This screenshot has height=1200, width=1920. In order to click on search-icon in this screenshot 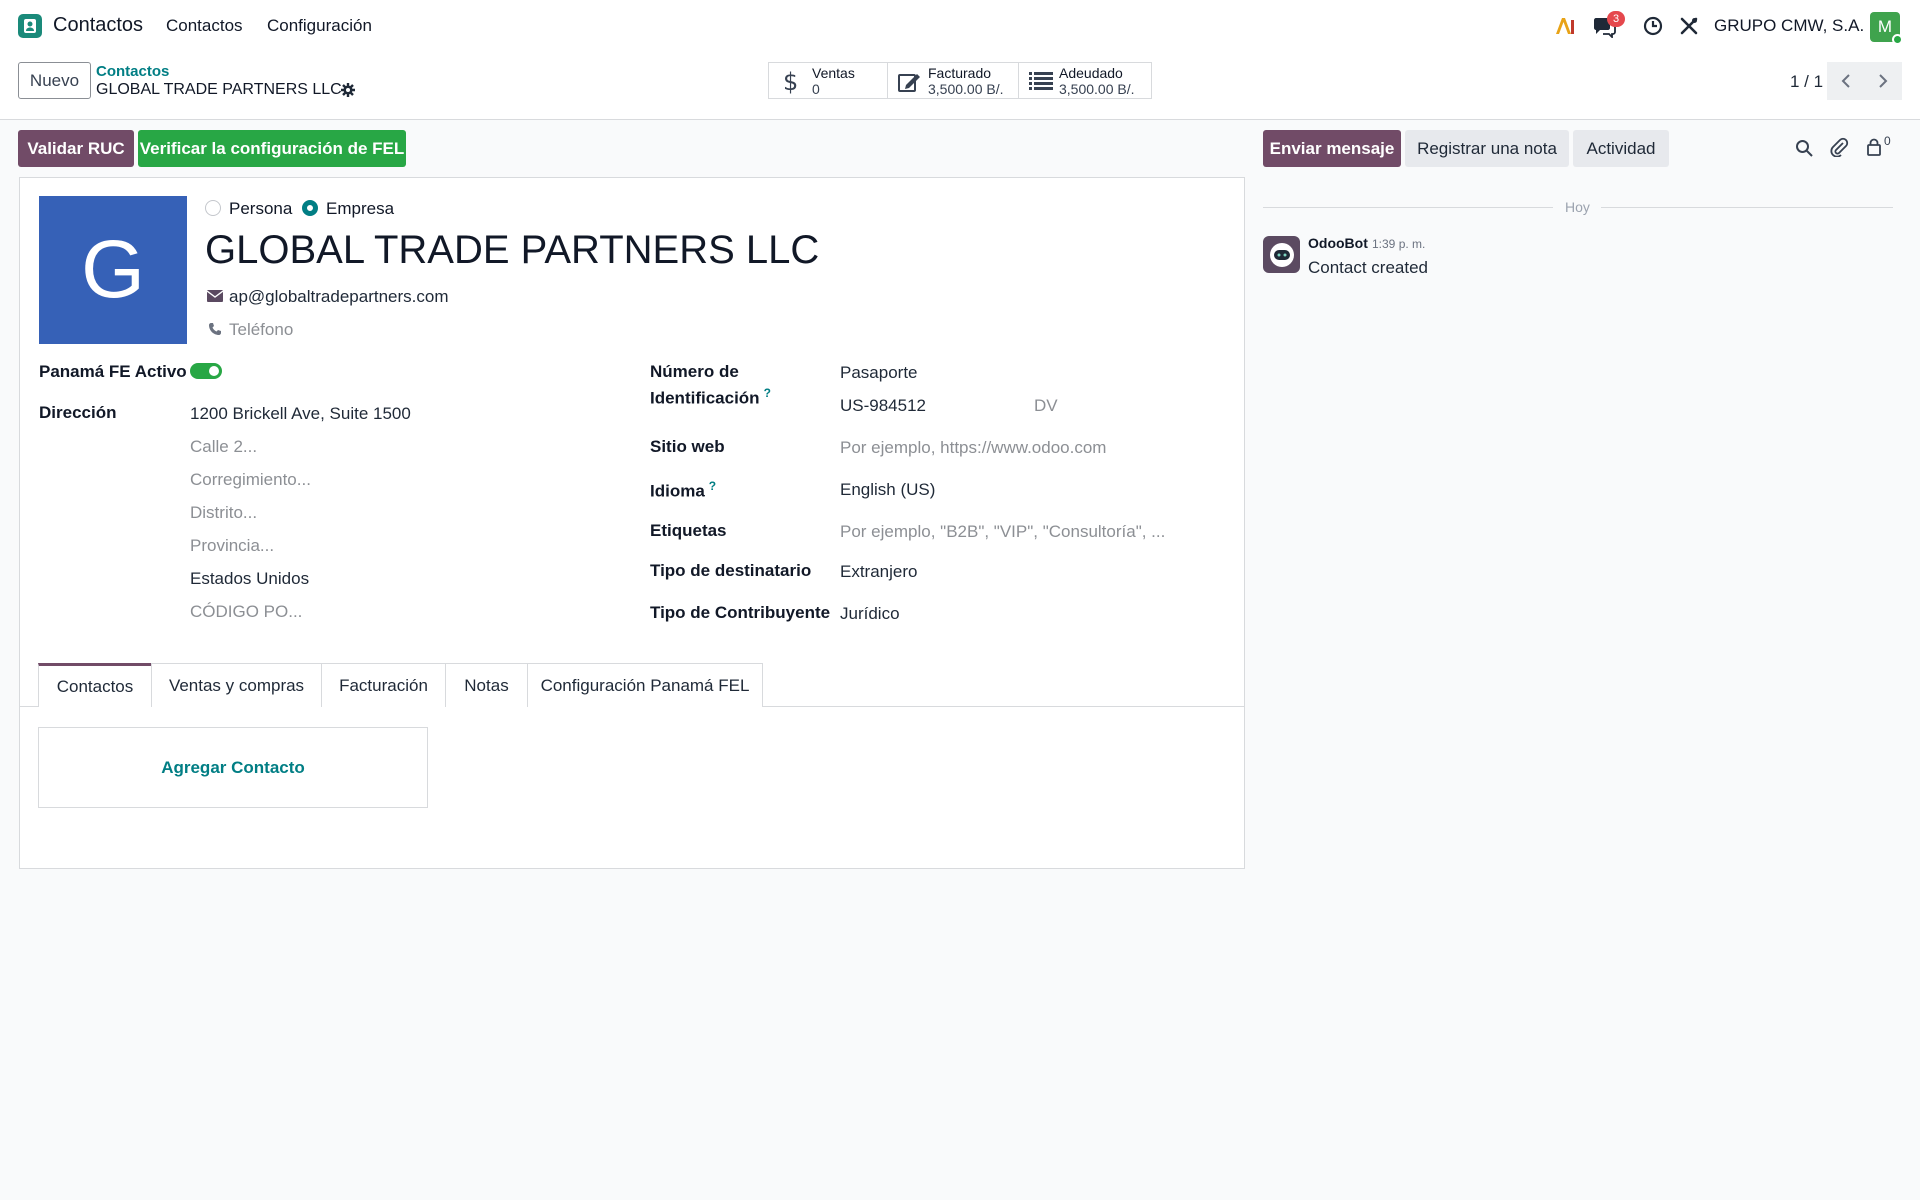, I will do `click(1804, 148)`.